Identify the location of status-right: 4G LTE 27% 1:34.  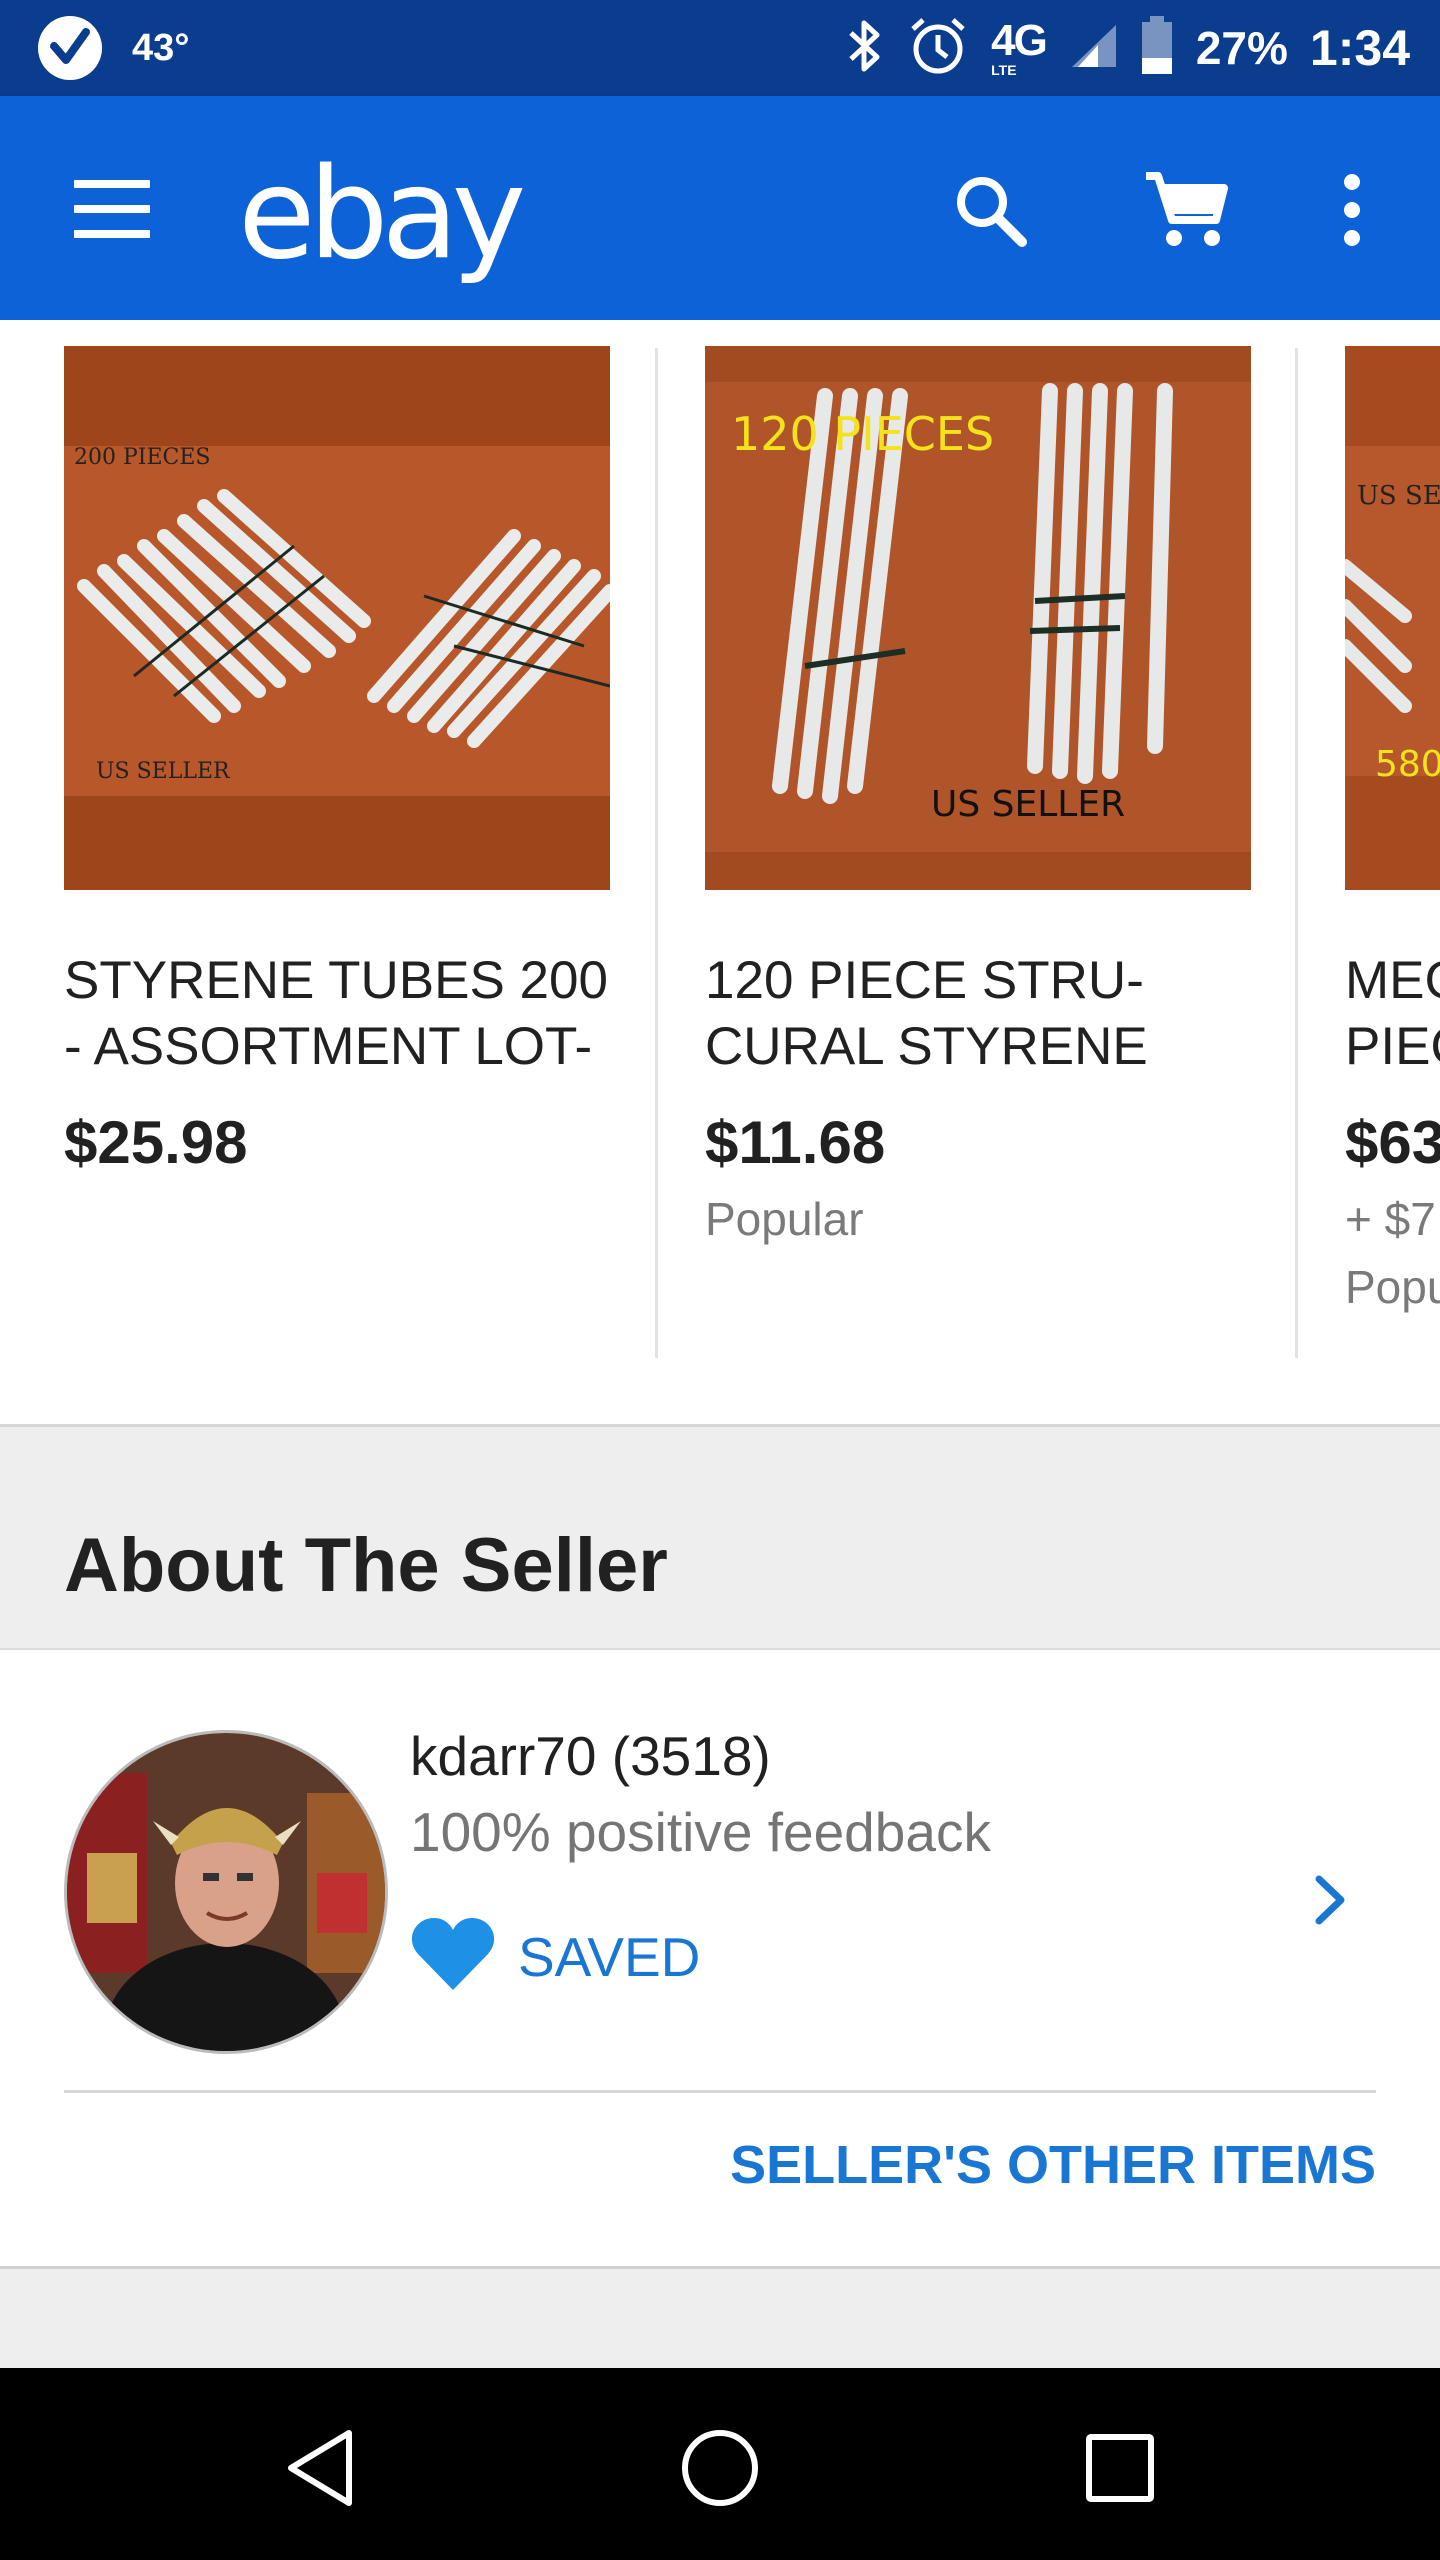
(1116, 48).